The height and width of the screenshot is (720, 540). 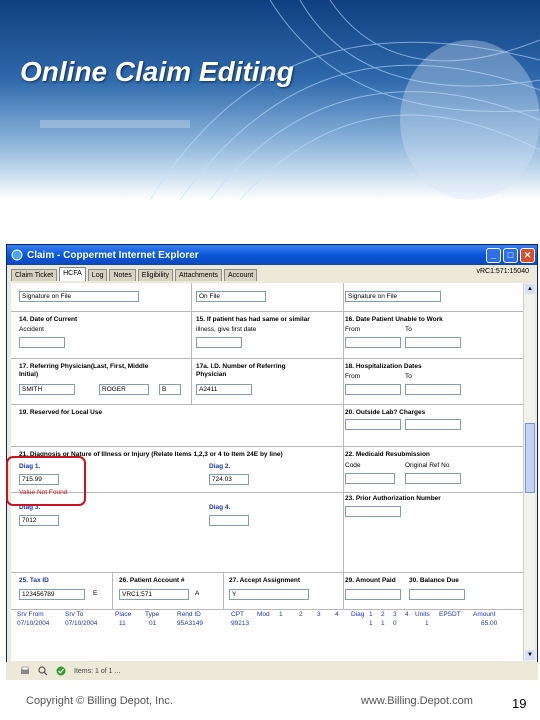 What do you see at coordinates (39, 520) in the screenshot?
I see `diag3-field: 7012` at bounding box center [39, 520].